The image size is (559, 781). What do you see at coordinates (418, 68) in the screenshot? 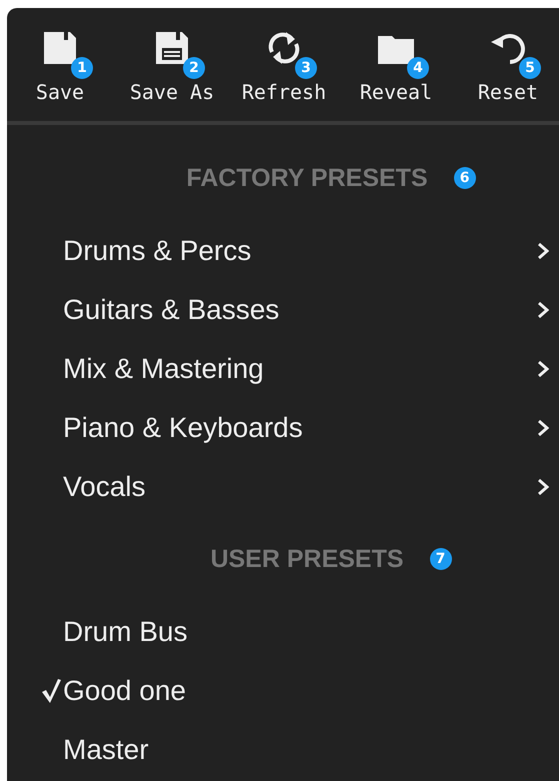
I see `number-badge: 4` at bounding box center [418, 68].